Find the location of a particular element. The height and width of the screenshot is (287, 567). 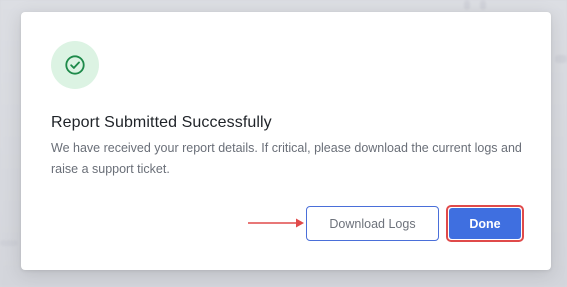

done-button: Done is located at coordinates (485, 223).